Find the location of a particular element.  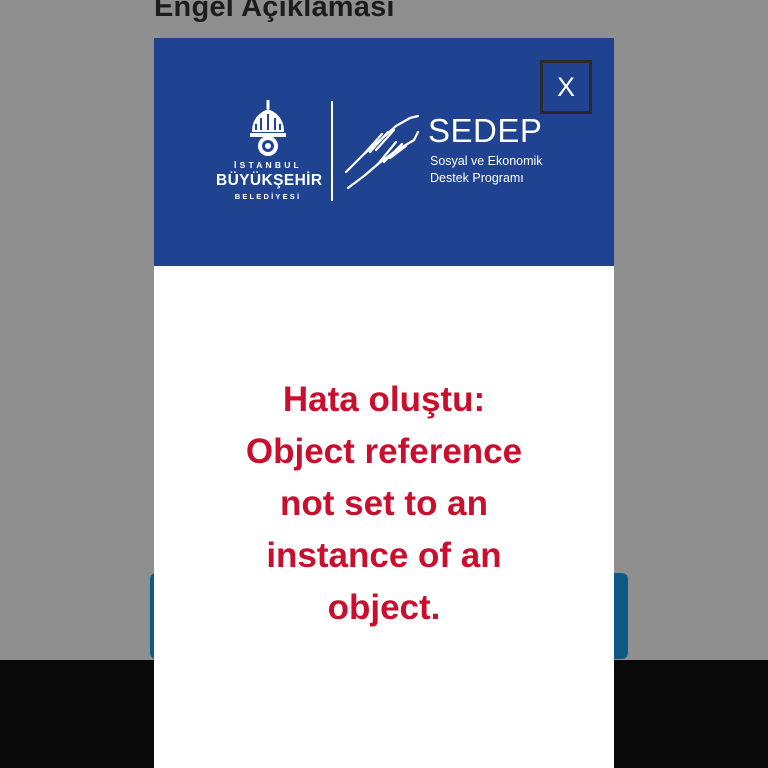

helping-hands-icon is located at coordinates (382, 152).